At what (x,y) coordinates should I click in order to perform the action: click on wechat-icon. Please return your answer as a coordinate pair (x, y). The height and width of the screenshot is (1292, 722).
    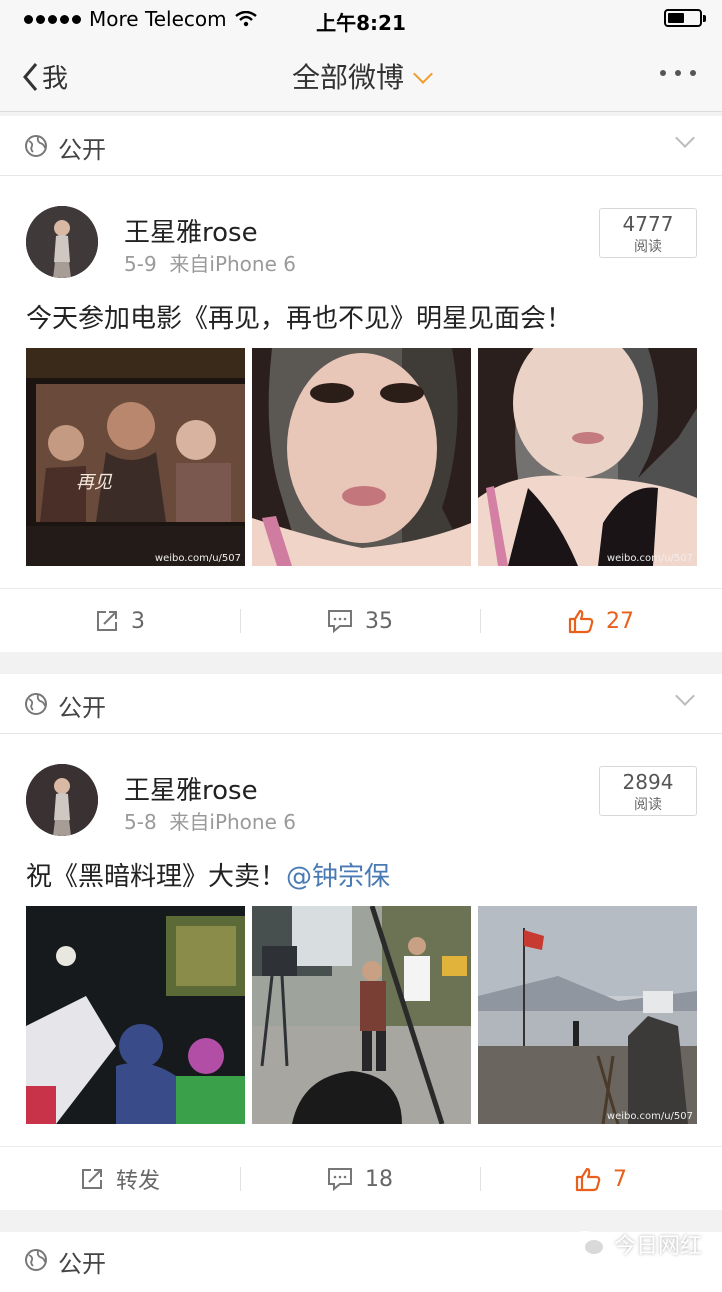
    Looking at the image, I should click on (589, 1244).